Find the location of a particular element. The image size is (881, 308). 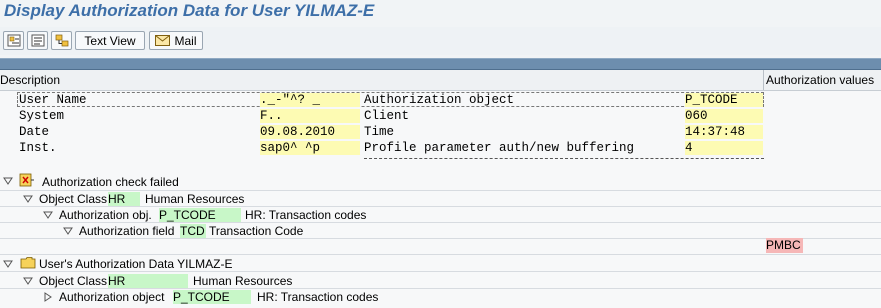

auth-field-label: Authorization field is located at coordinates (127, 231).